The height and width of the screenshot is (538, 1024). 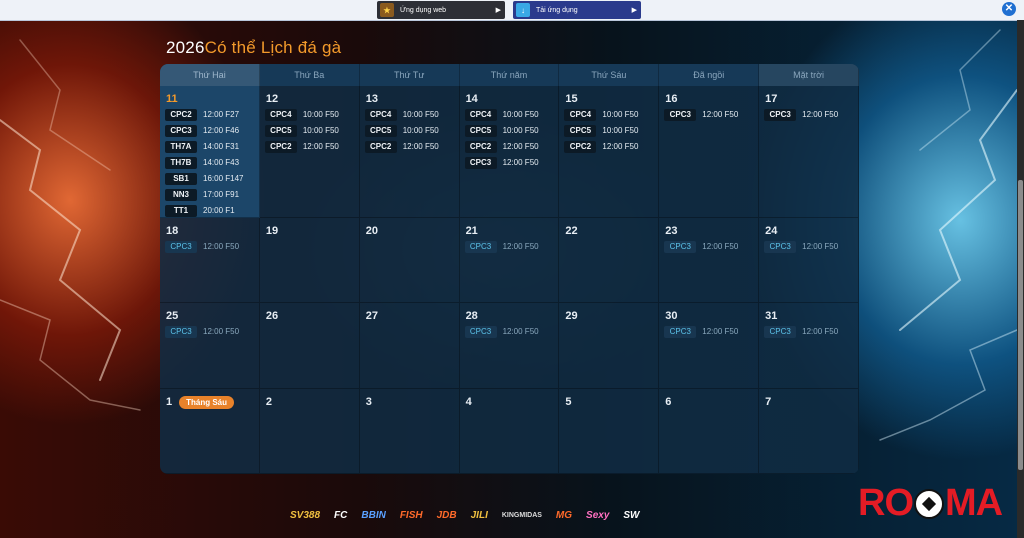 I want to click on calendar-day-cell: 28 CPC3 12:00 F50, so click(x=509, y=346).